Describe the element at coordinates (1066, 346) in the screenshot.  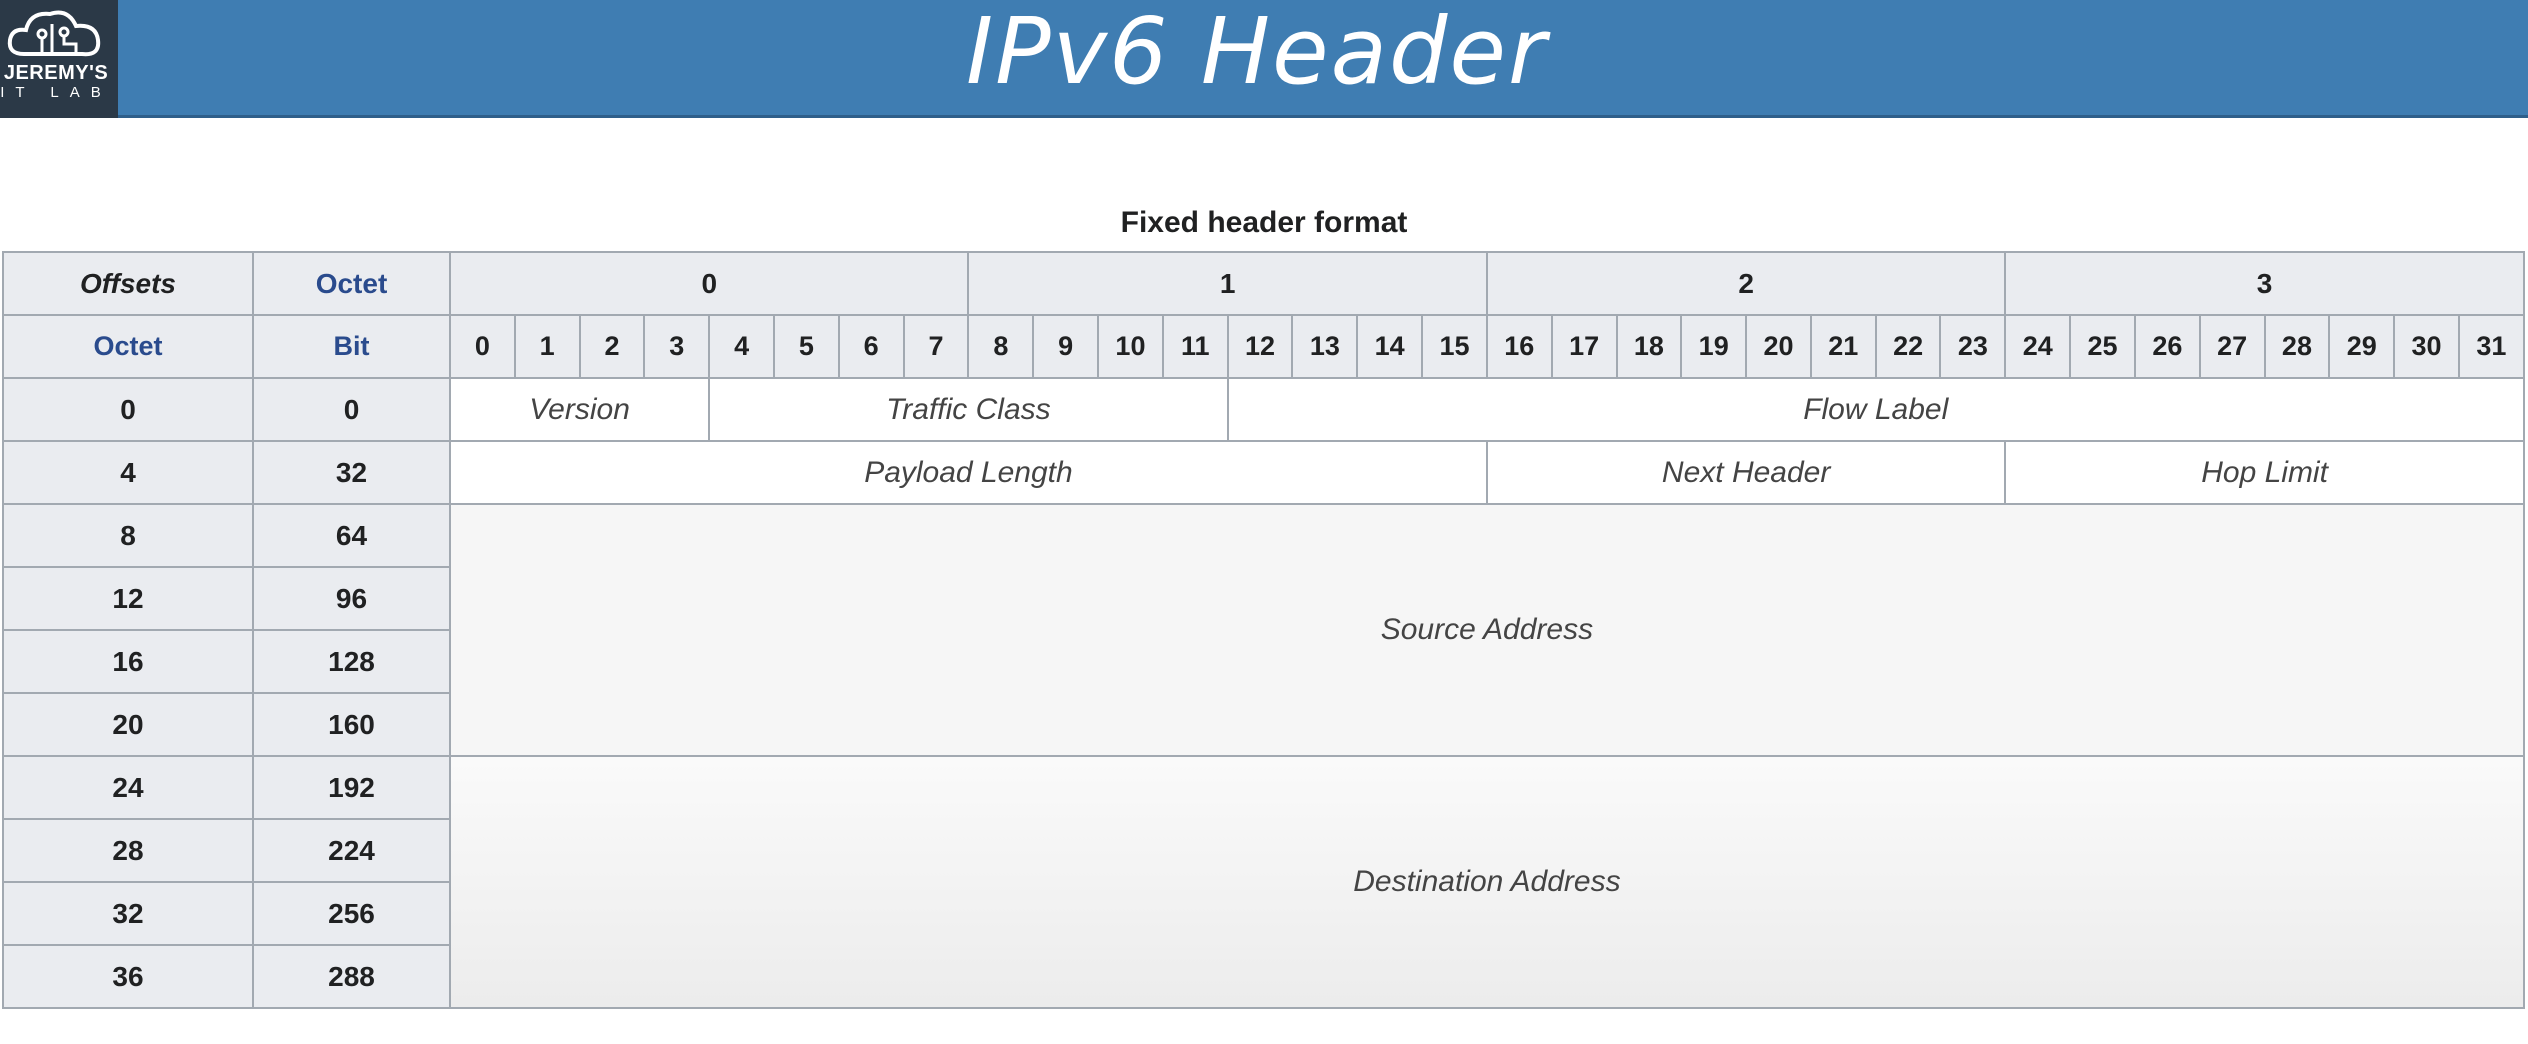
I see `bit-number-9: 9` at that location.